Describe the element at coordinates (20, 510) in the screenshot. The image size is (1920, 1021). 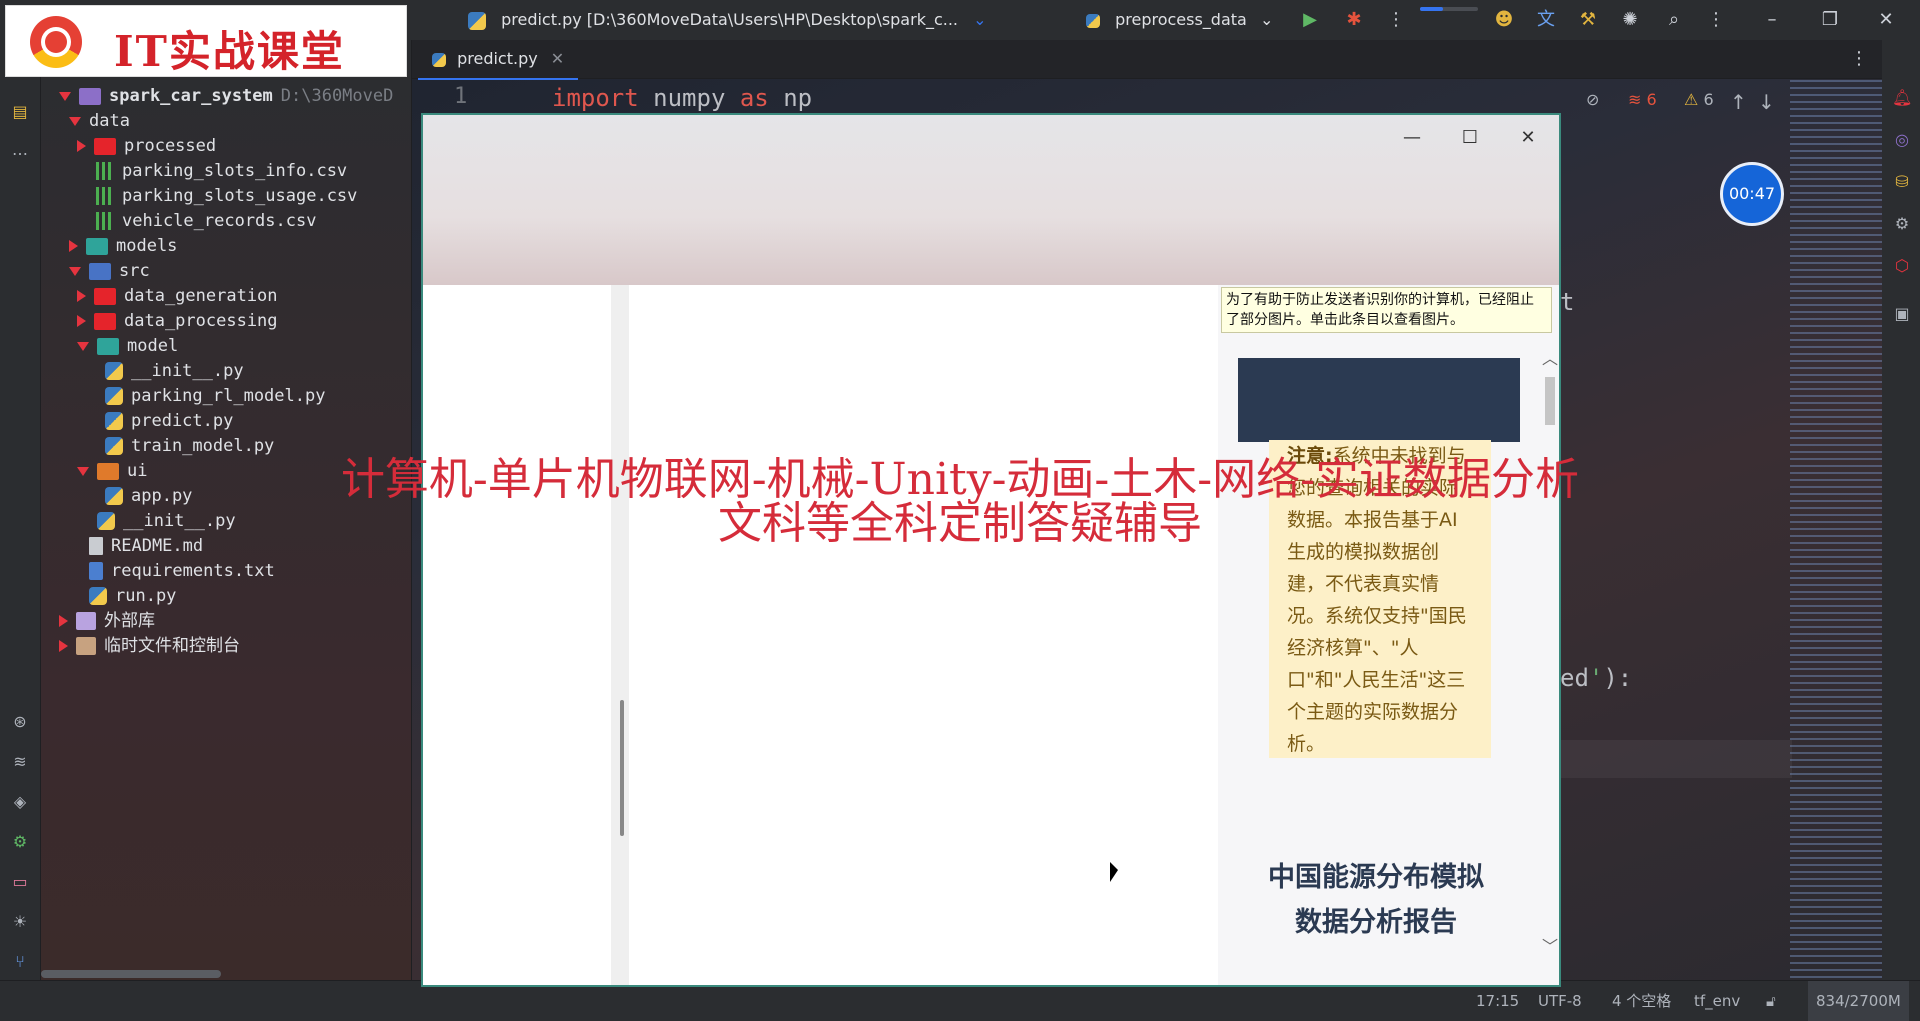
I see `tool-window-strip: ▤ … ⊛ ≋ ◈ ⚙ ▭ ☀ ⑂` at that location.